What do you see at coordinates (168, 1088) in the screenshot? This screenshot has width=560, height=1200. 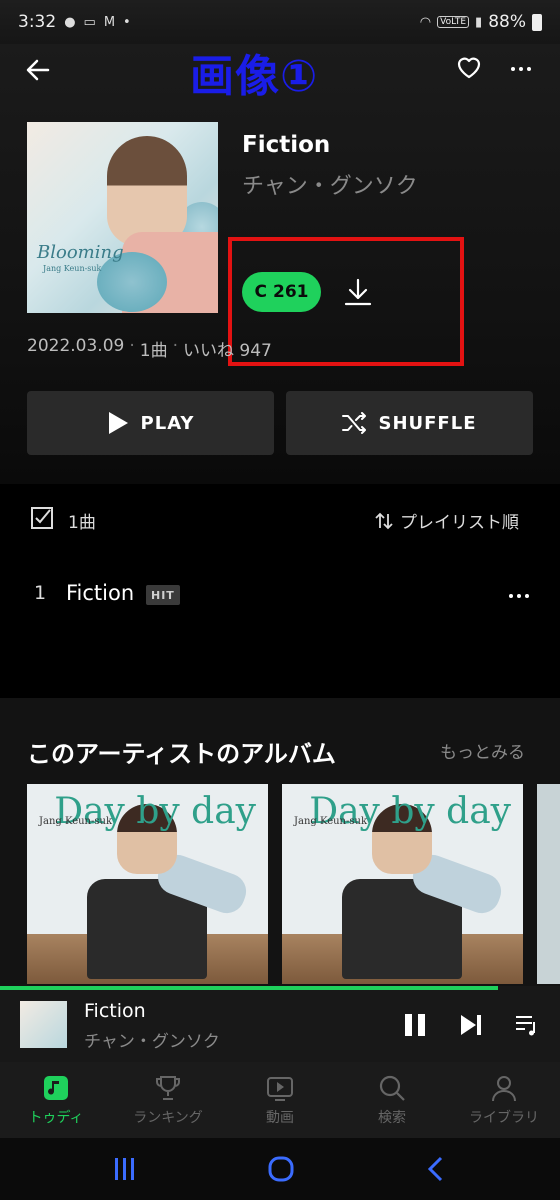 I see `trophy-icon` at bounding box center [168, 1088].